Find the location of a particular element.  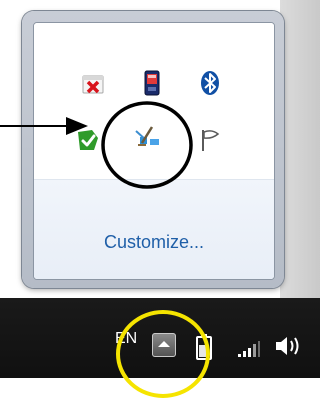

error-x-icon is located at coordinates (93, 85).